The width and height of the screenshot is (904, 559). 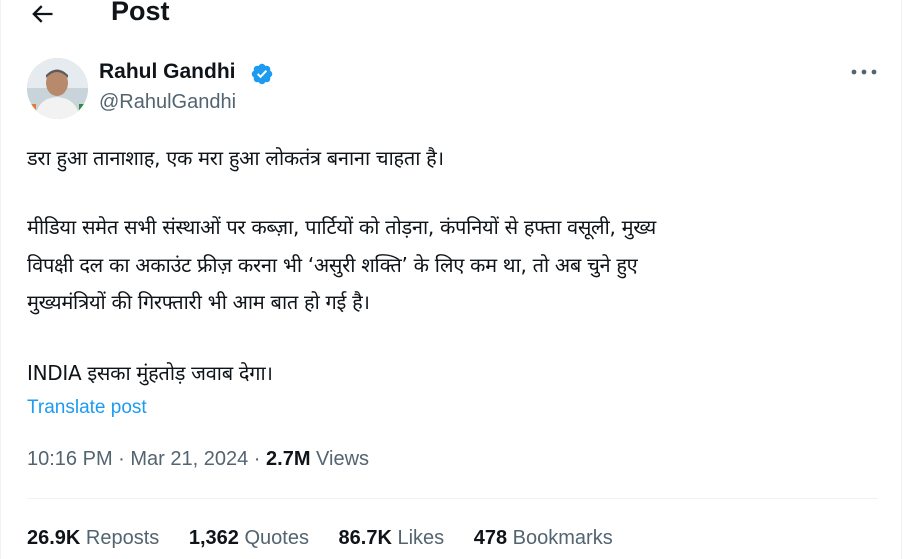 I want to click on page-title: Post, so click(x=140, y=13).